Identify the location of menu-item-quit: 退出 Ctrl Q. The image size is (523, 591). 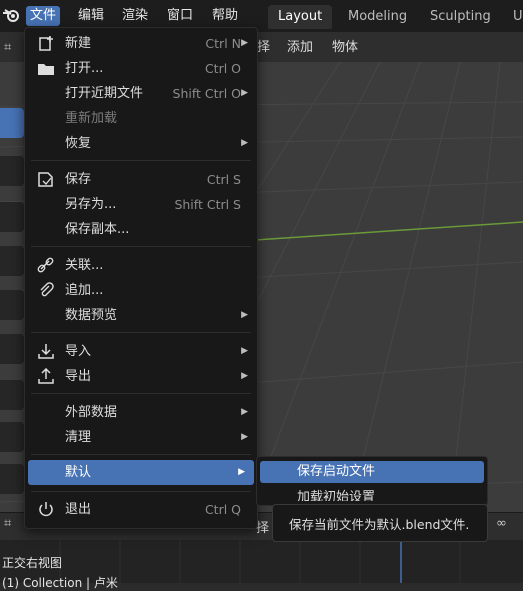
(141, 509).